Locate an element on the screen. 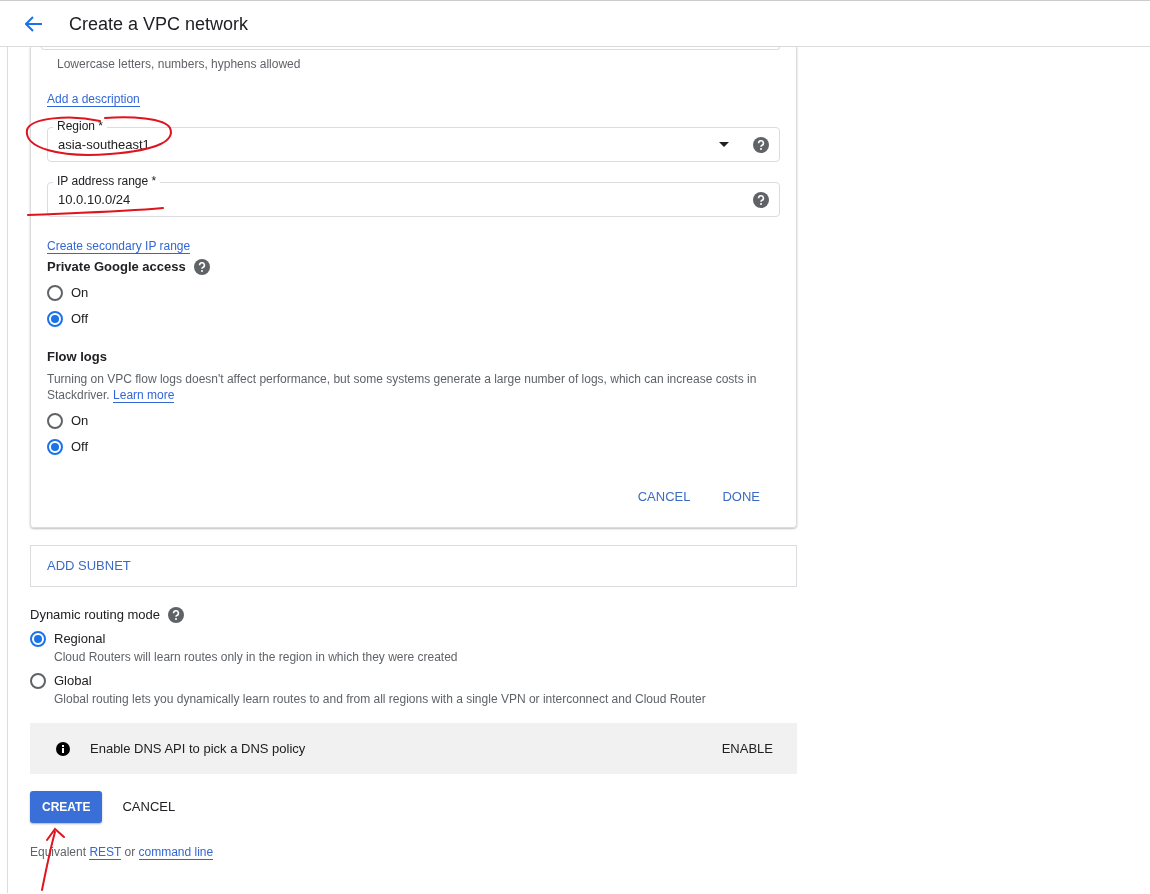  flow-logs-description: Turning on VPC flow logs doesn't affect performance, but some systems generate a large number of logs, which can increase costs in Stackdriver. Learn more is located at coordinates (402, 387).